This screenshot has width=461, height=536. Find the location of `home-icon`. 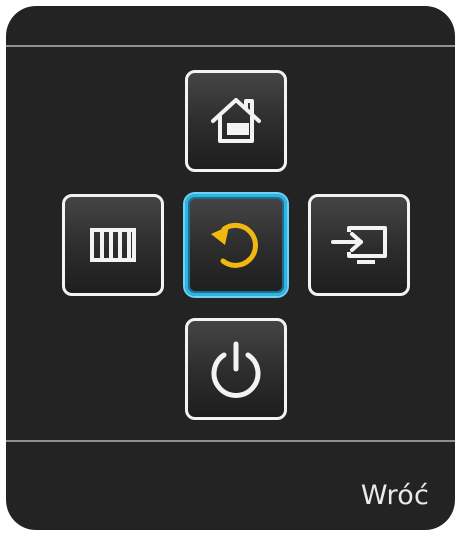

home-icon is located at coordinates (236, 120).